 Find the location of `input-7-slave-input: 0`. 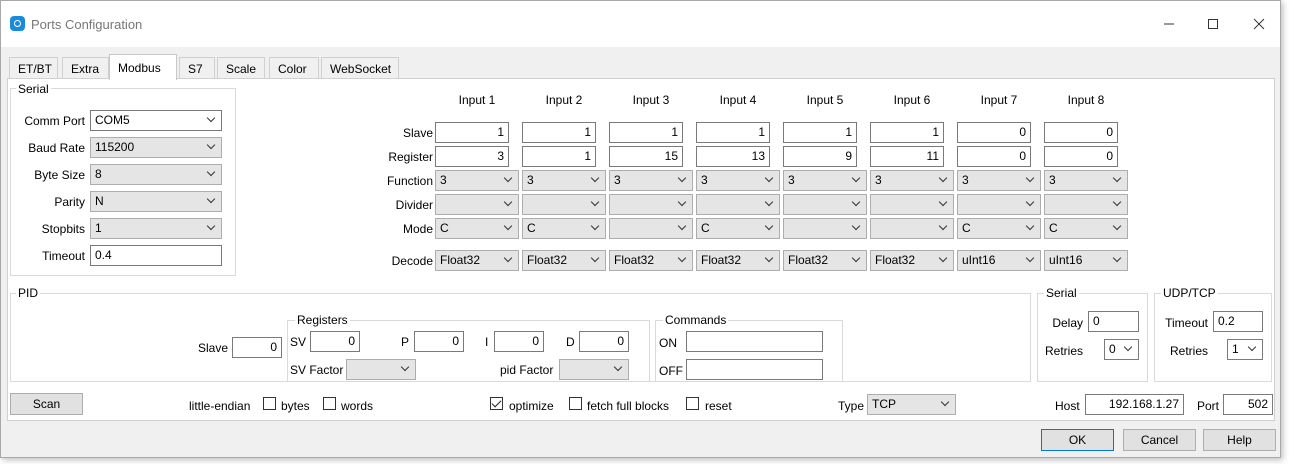

input-7-slave-input: 0 is located at coordinates (994, 132).